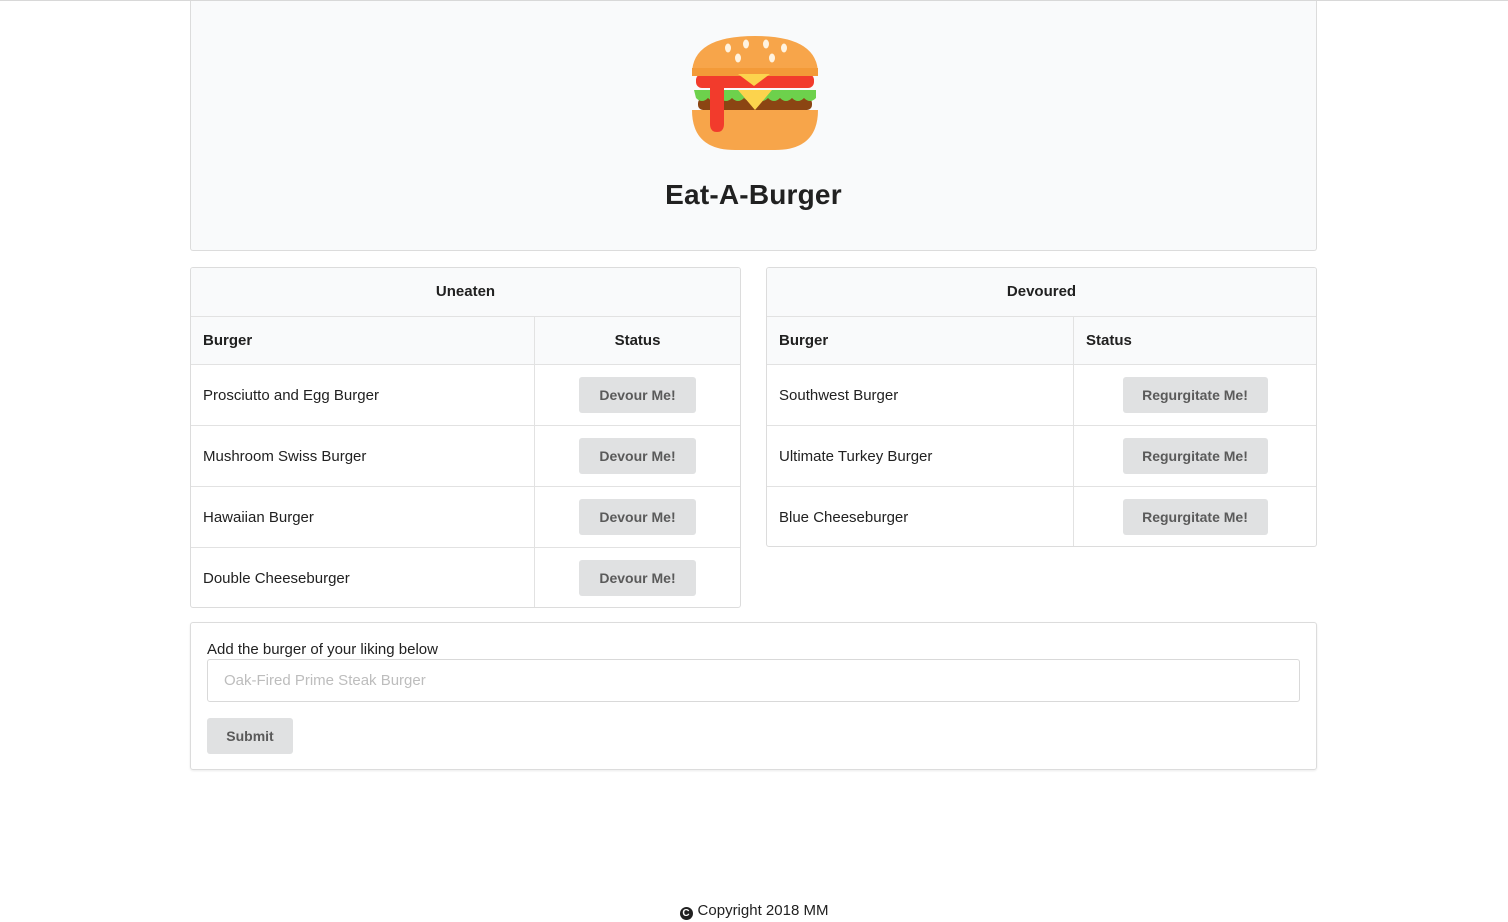  Describe the element at coordinates (1041, 516) in the screenshot. I see `table-row: Blue Cheeseburger Regurgitate Me!` at that location.